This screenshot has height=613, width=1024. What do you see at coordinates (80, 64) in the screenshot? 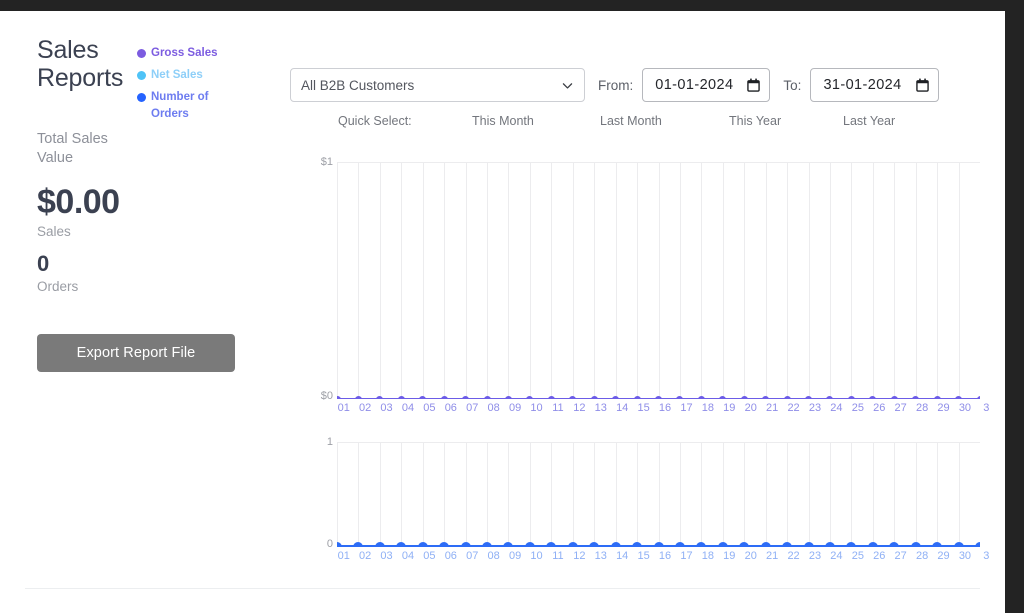
I see `page-title: Sales Reports` at bounding box center [80, 64].